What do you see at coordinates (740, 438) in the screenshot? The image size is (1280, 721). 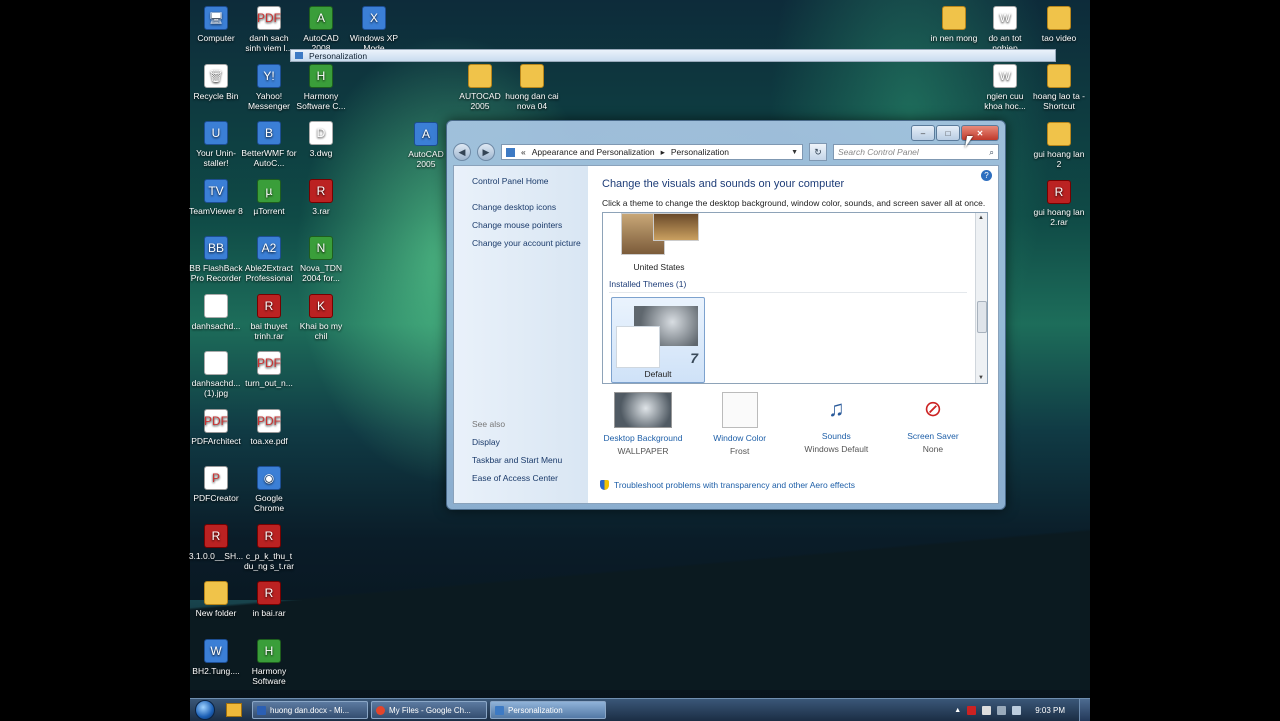 I see `window-color-link: Window Color` at bounding box center [740, 438].